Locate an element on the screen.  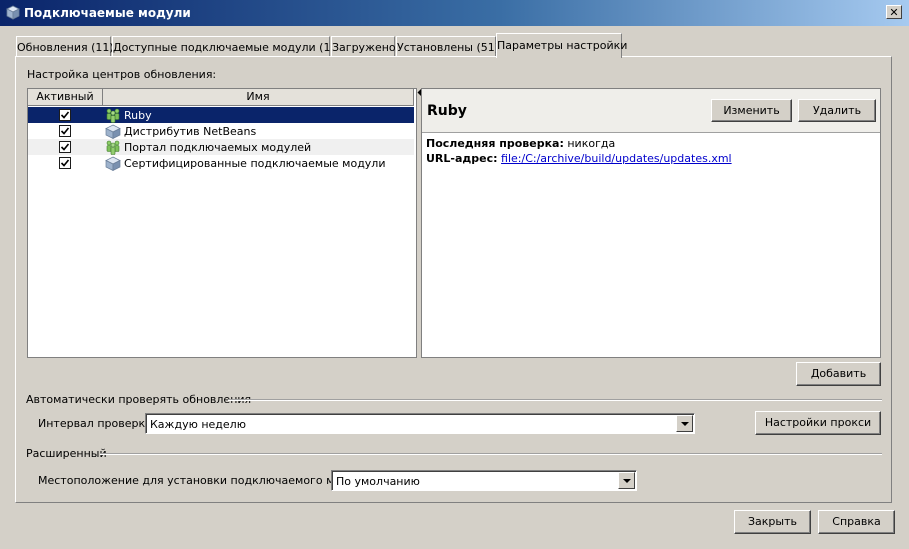
tab-label: Установлены (51) is located at coordinates (448, 47).